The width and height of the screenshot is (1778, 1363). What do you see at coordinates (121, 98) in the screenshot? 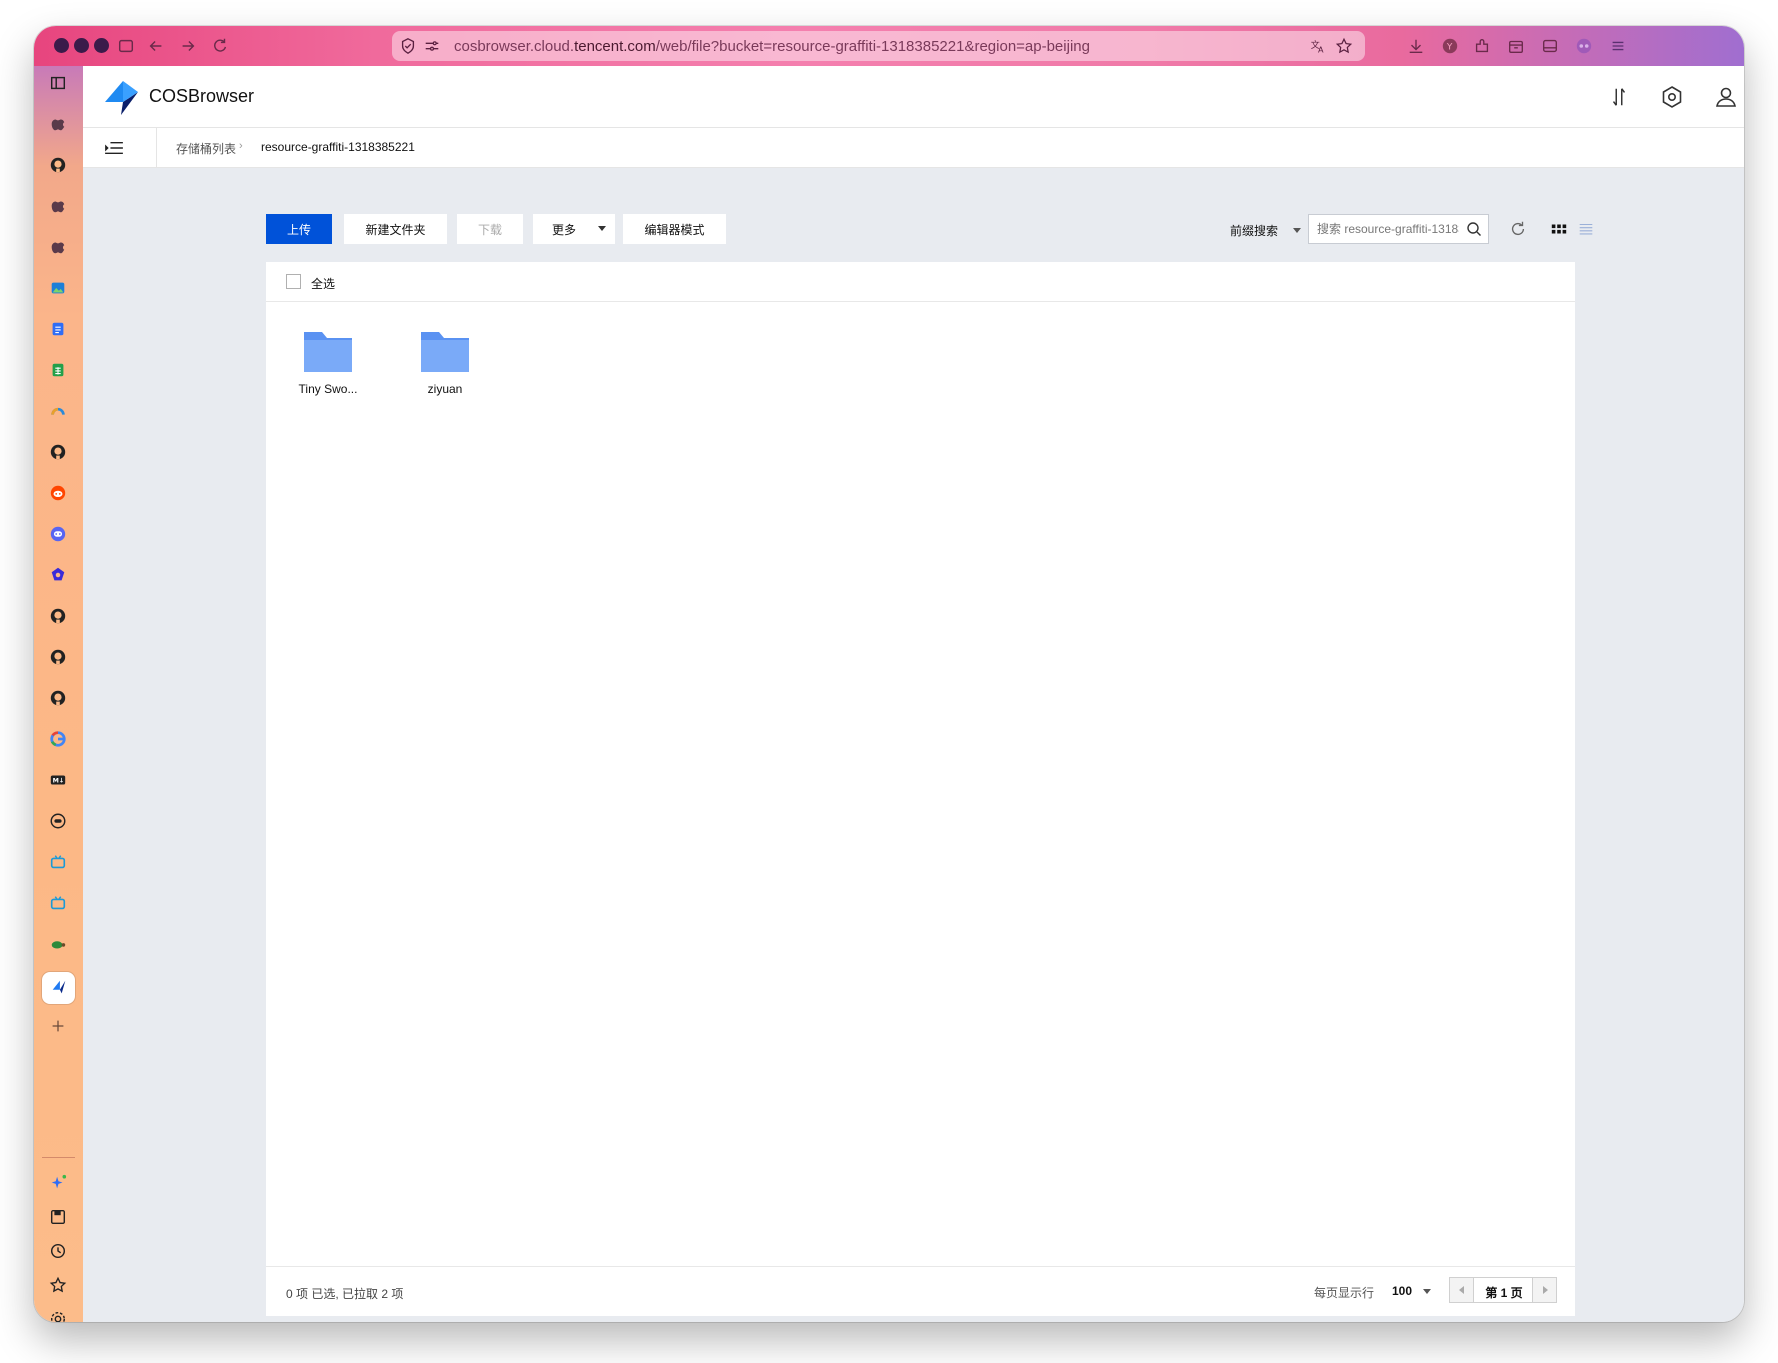
I see `cosbrowser-logo` at bounding box center [121, 98].